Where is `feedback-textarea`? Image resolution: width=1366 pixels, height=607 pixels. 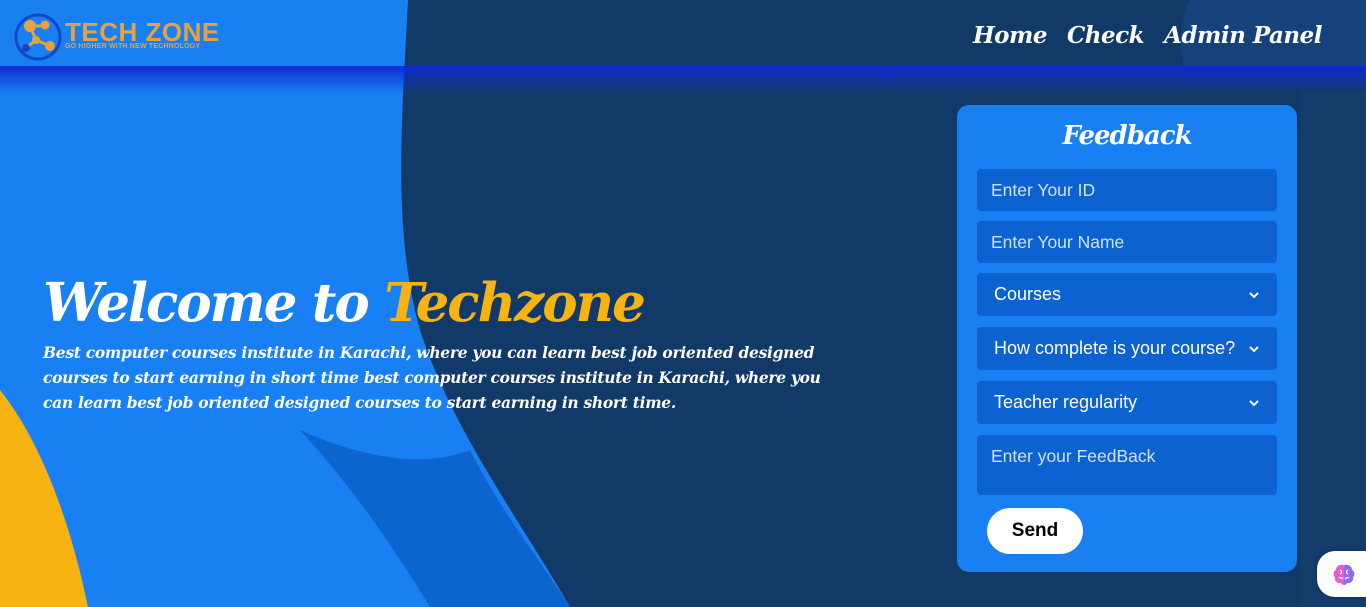 feedback-textarea is located at coordinates (1127, 465).